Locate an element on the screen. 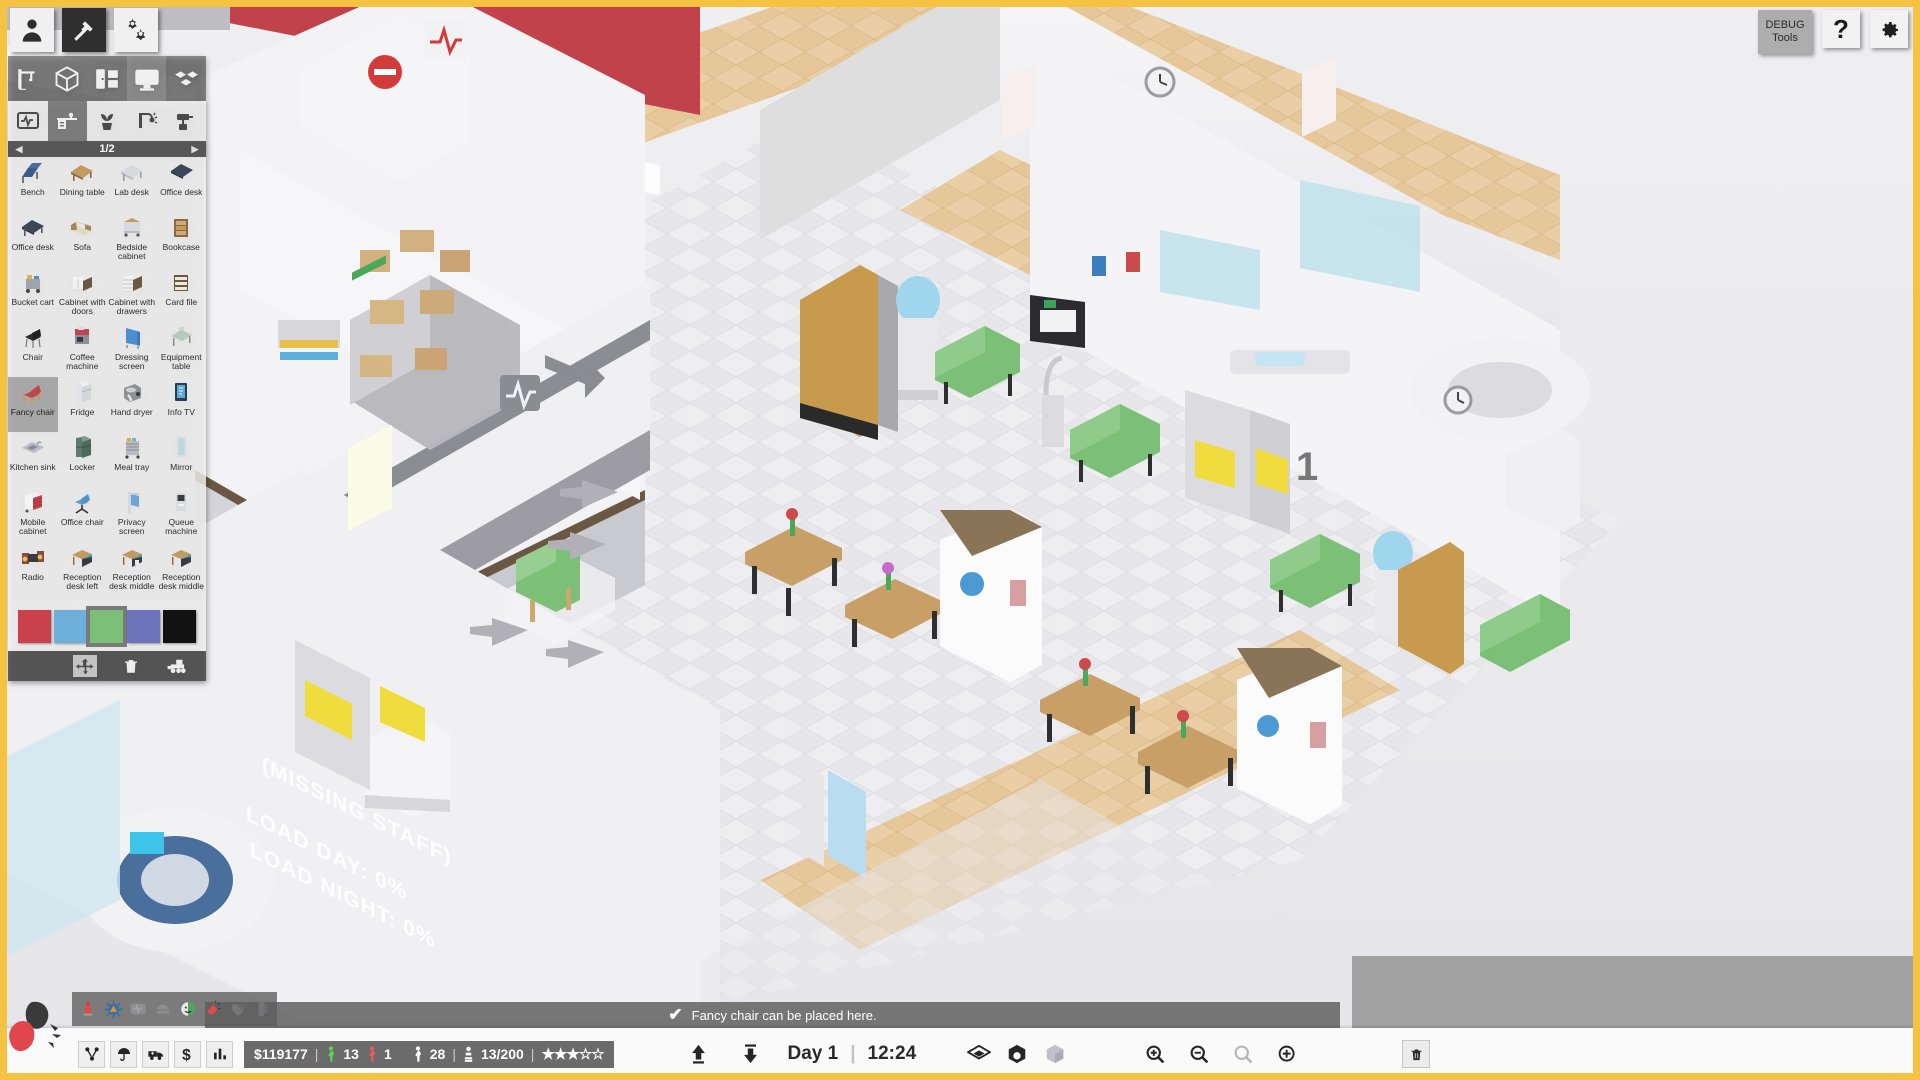 The width and height of the screenshot is (1920, 1080). patient-icon is located at coordinates (163, 1009).